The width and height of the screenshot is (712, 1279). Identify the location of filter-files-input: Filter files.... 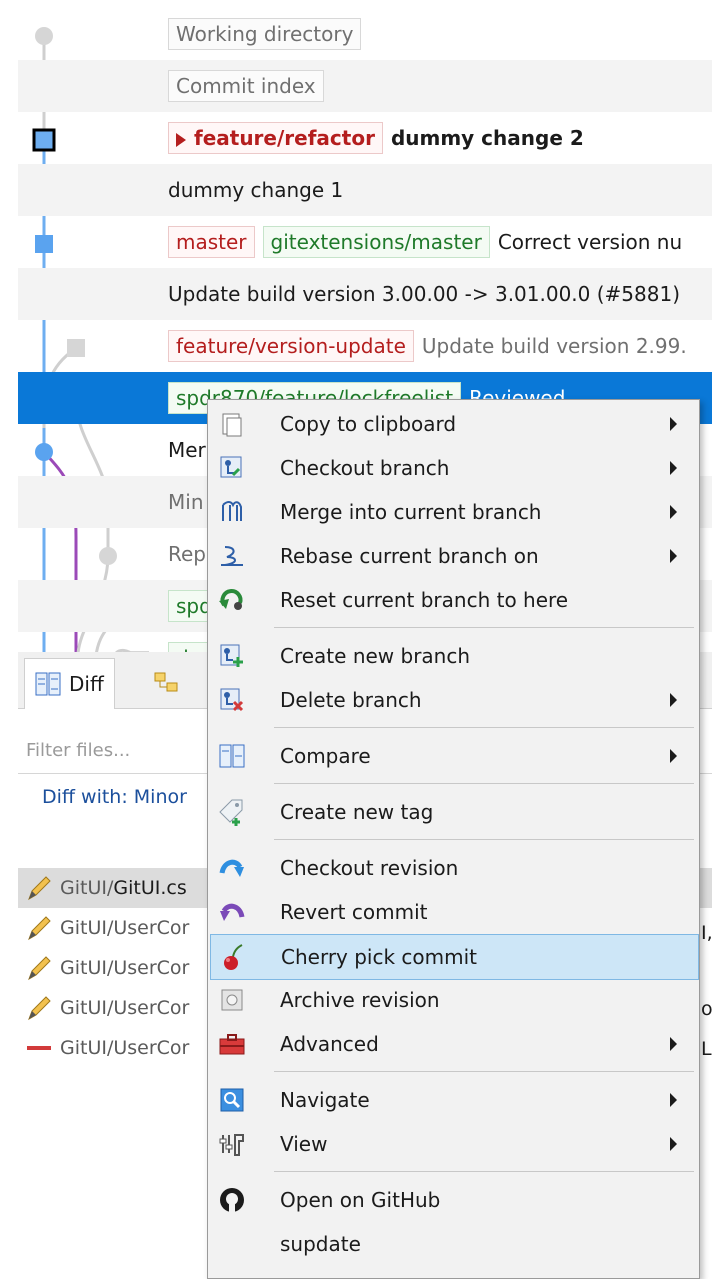
(78, 750).